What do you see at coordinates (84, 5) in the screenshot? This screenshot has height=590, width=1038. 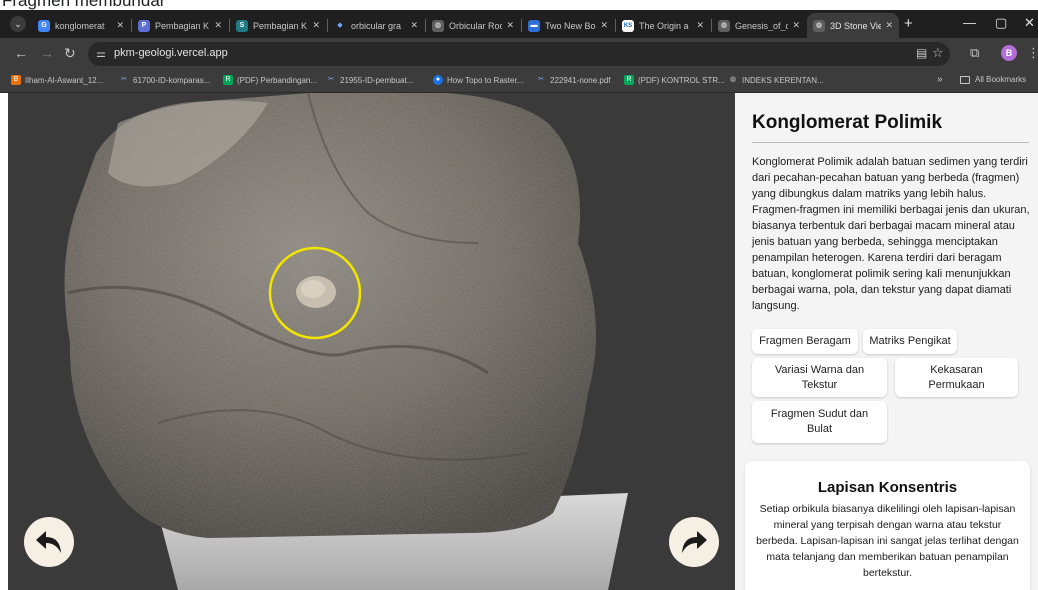 I see `caption-text: Fragmen membundar` at bounding box center [84, 5].